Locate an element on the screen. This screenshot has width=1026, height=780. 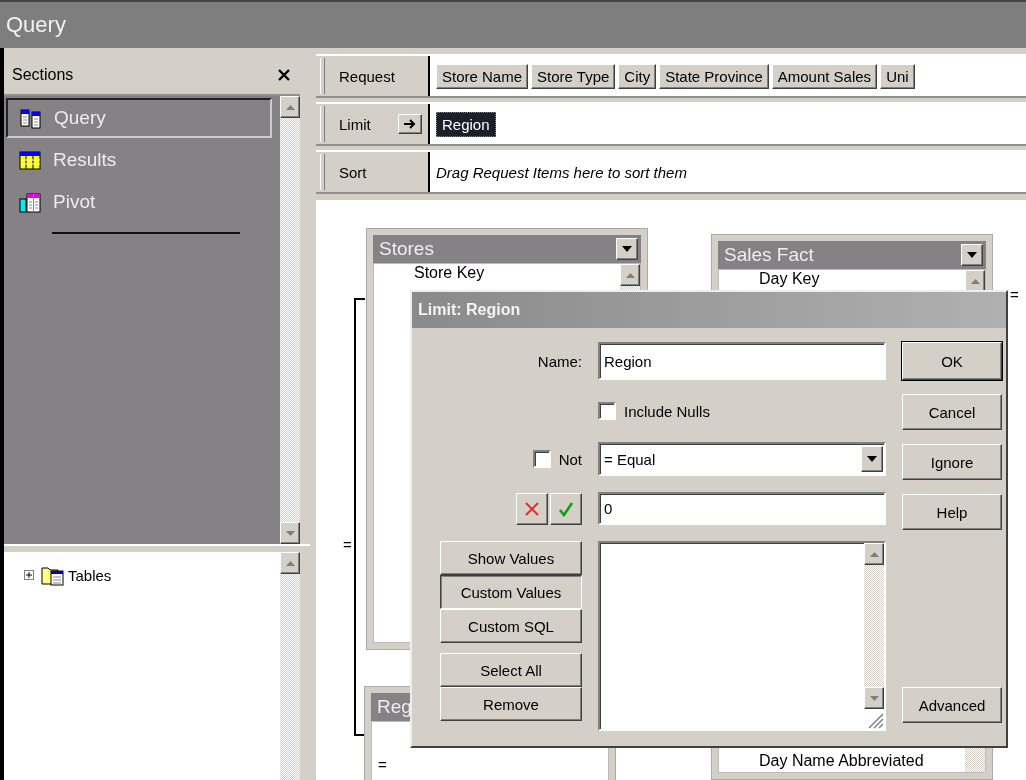
folder-icon is located at coordinates (53, 575).